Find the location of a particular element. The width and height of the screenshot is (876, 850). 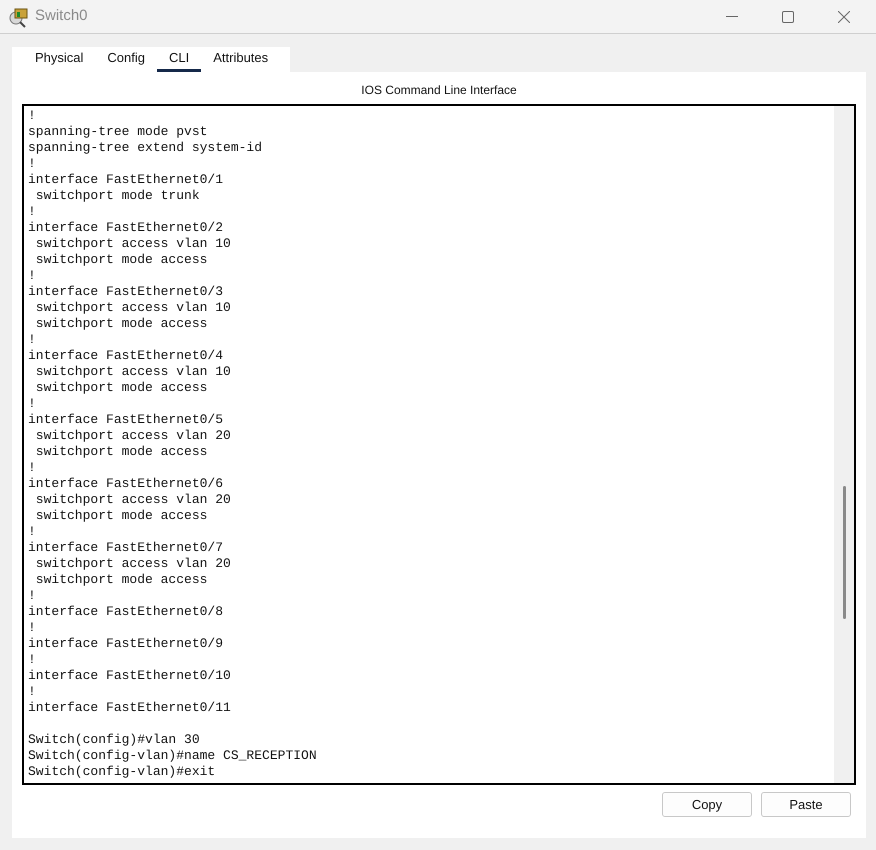

cli-line: interface FastEthernet0/11 is located at coordinates (130, 708).